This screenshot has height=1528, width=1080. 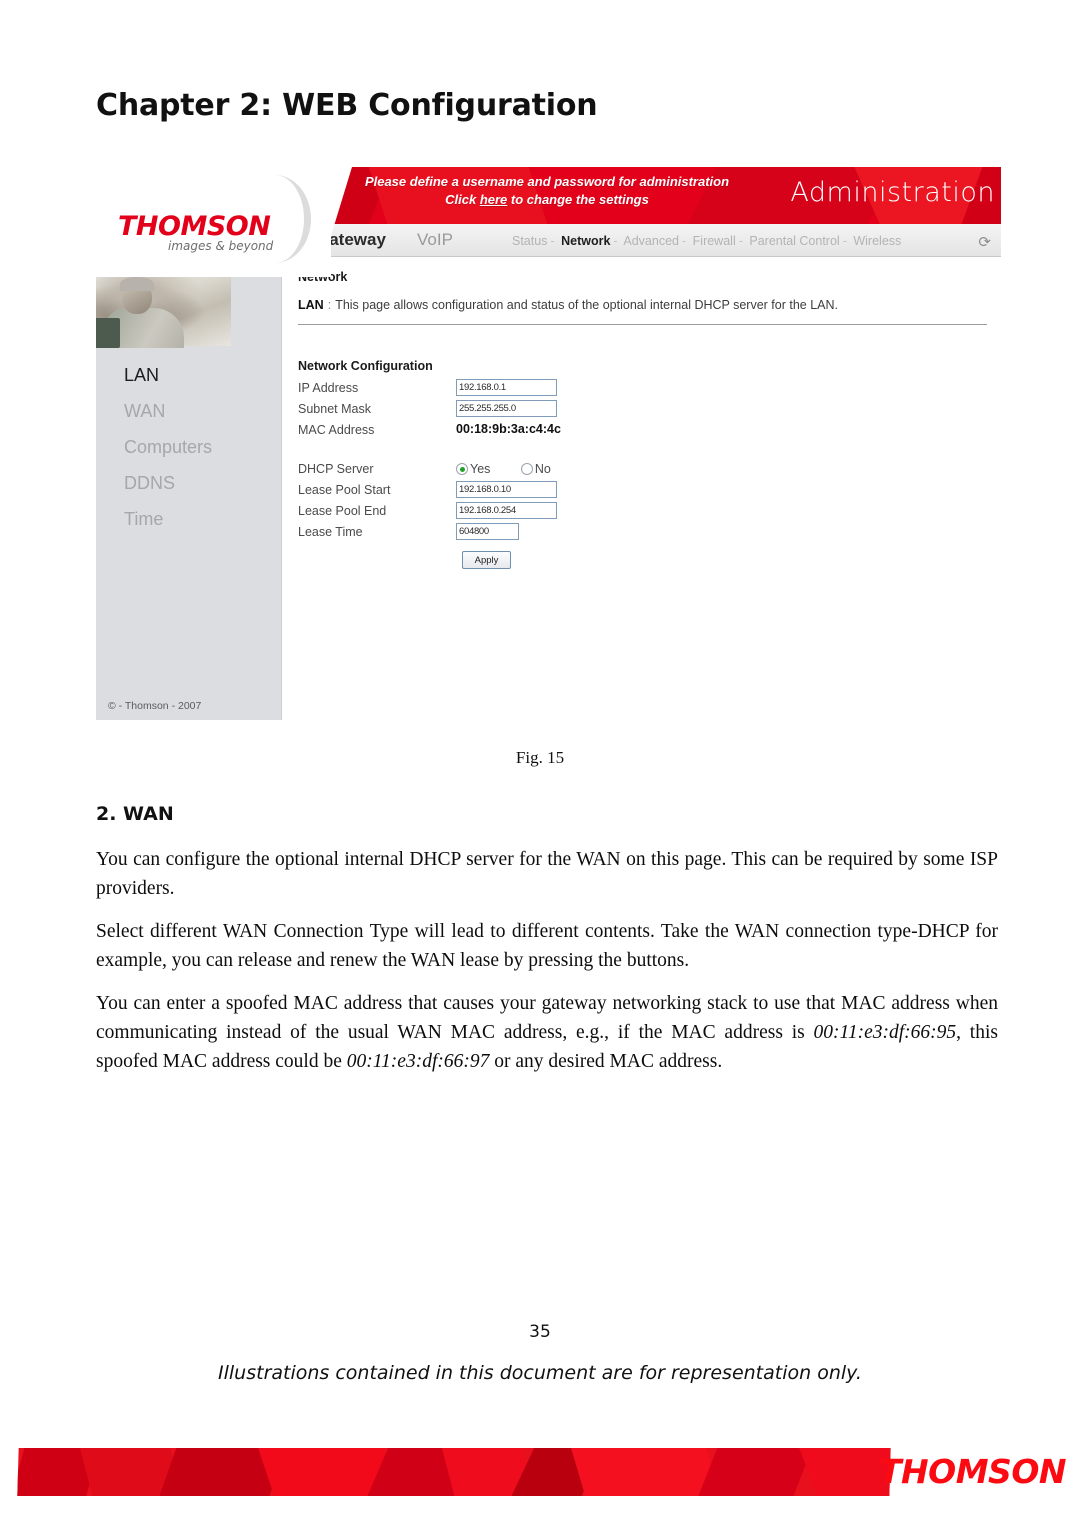 What do you see at coordinates (714, 241) in the screenshot?
I see `subnav-item-firewall: Firewall` at bounding box center [714, 241].